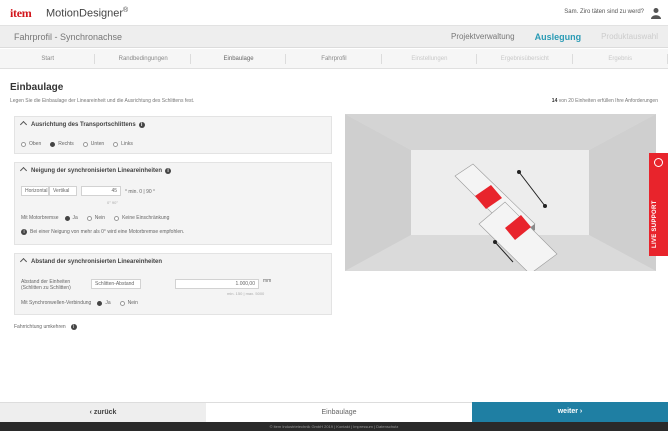 This screenshot has width=668, height=431. I want to click on step-fahrprofil: Fahrprofil, so click(334, 58).